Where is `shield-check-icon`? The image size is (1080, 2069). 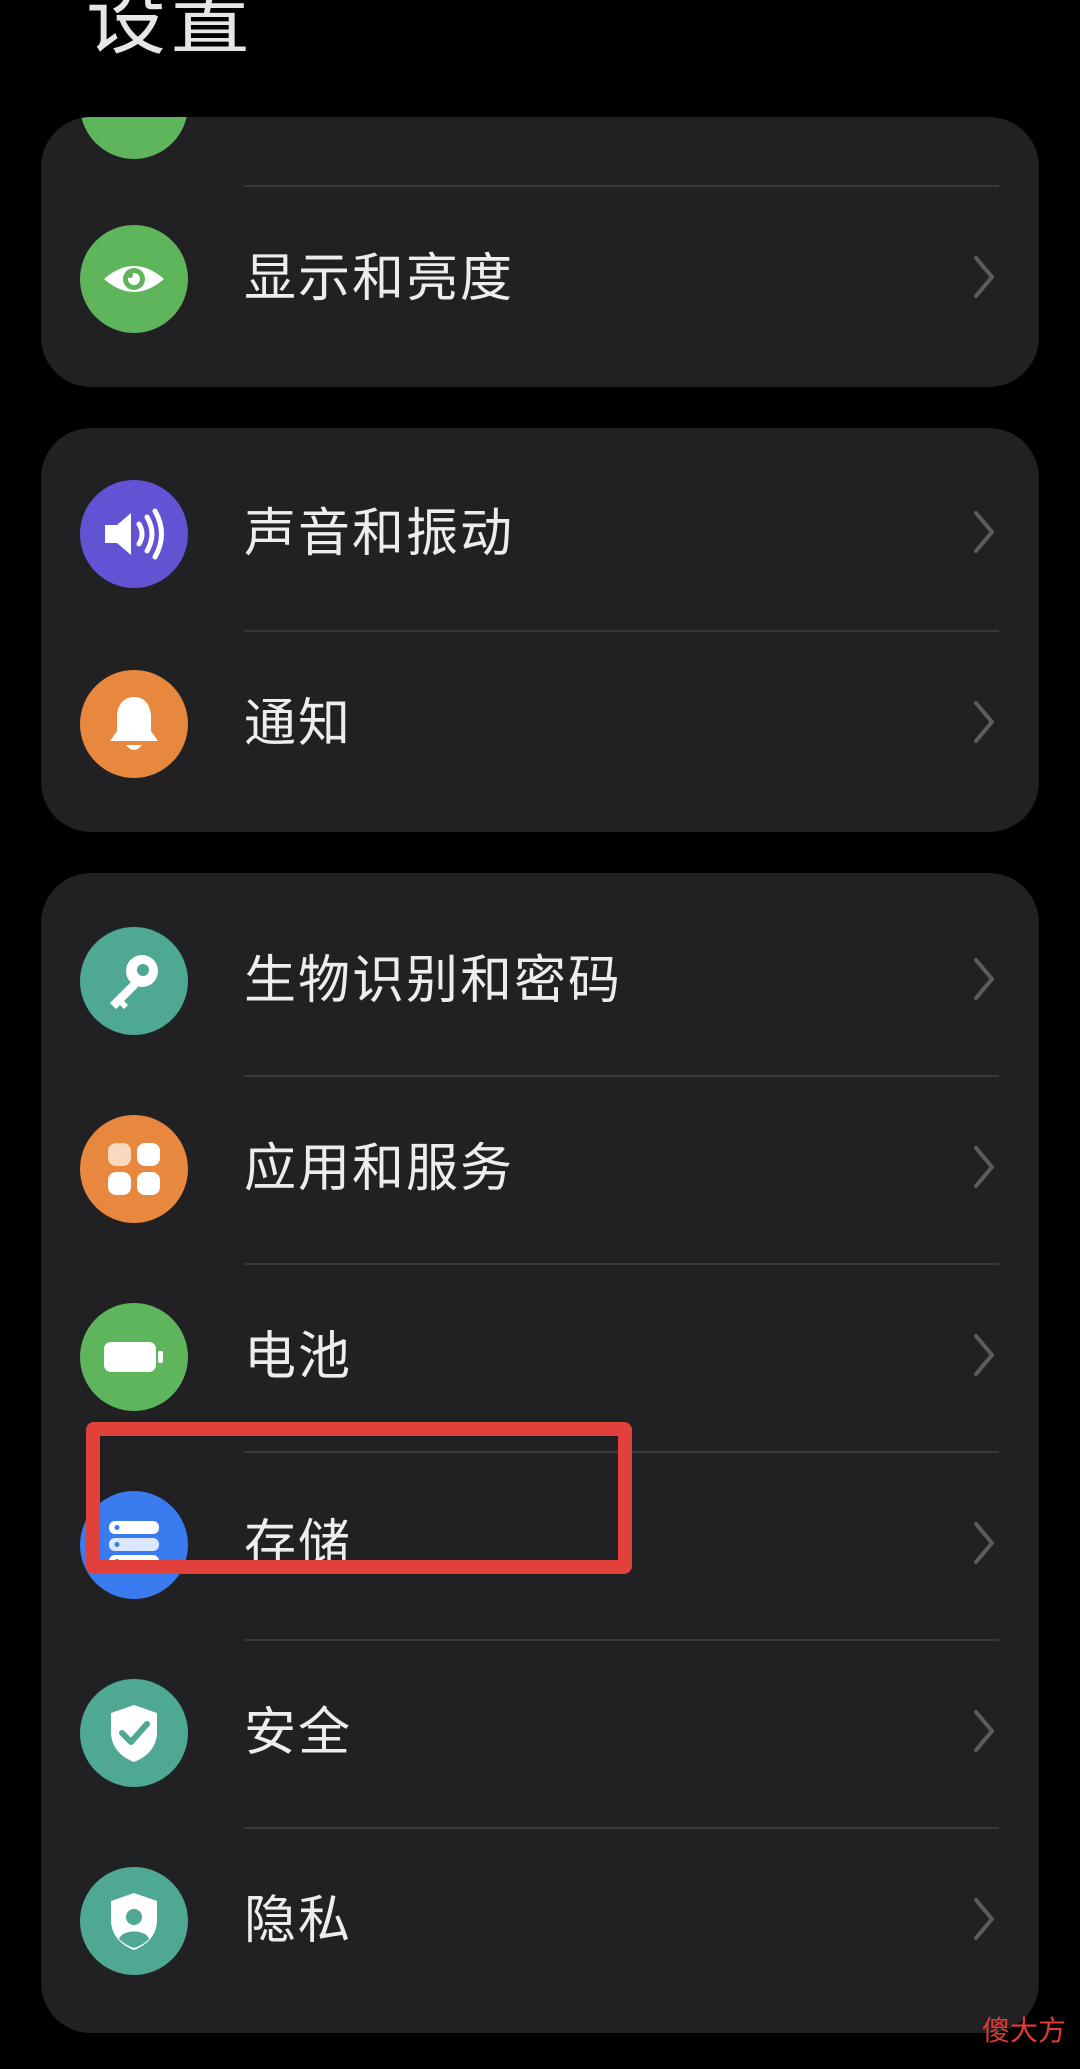
shield-check-icon is located at coordinates (134, 1733).